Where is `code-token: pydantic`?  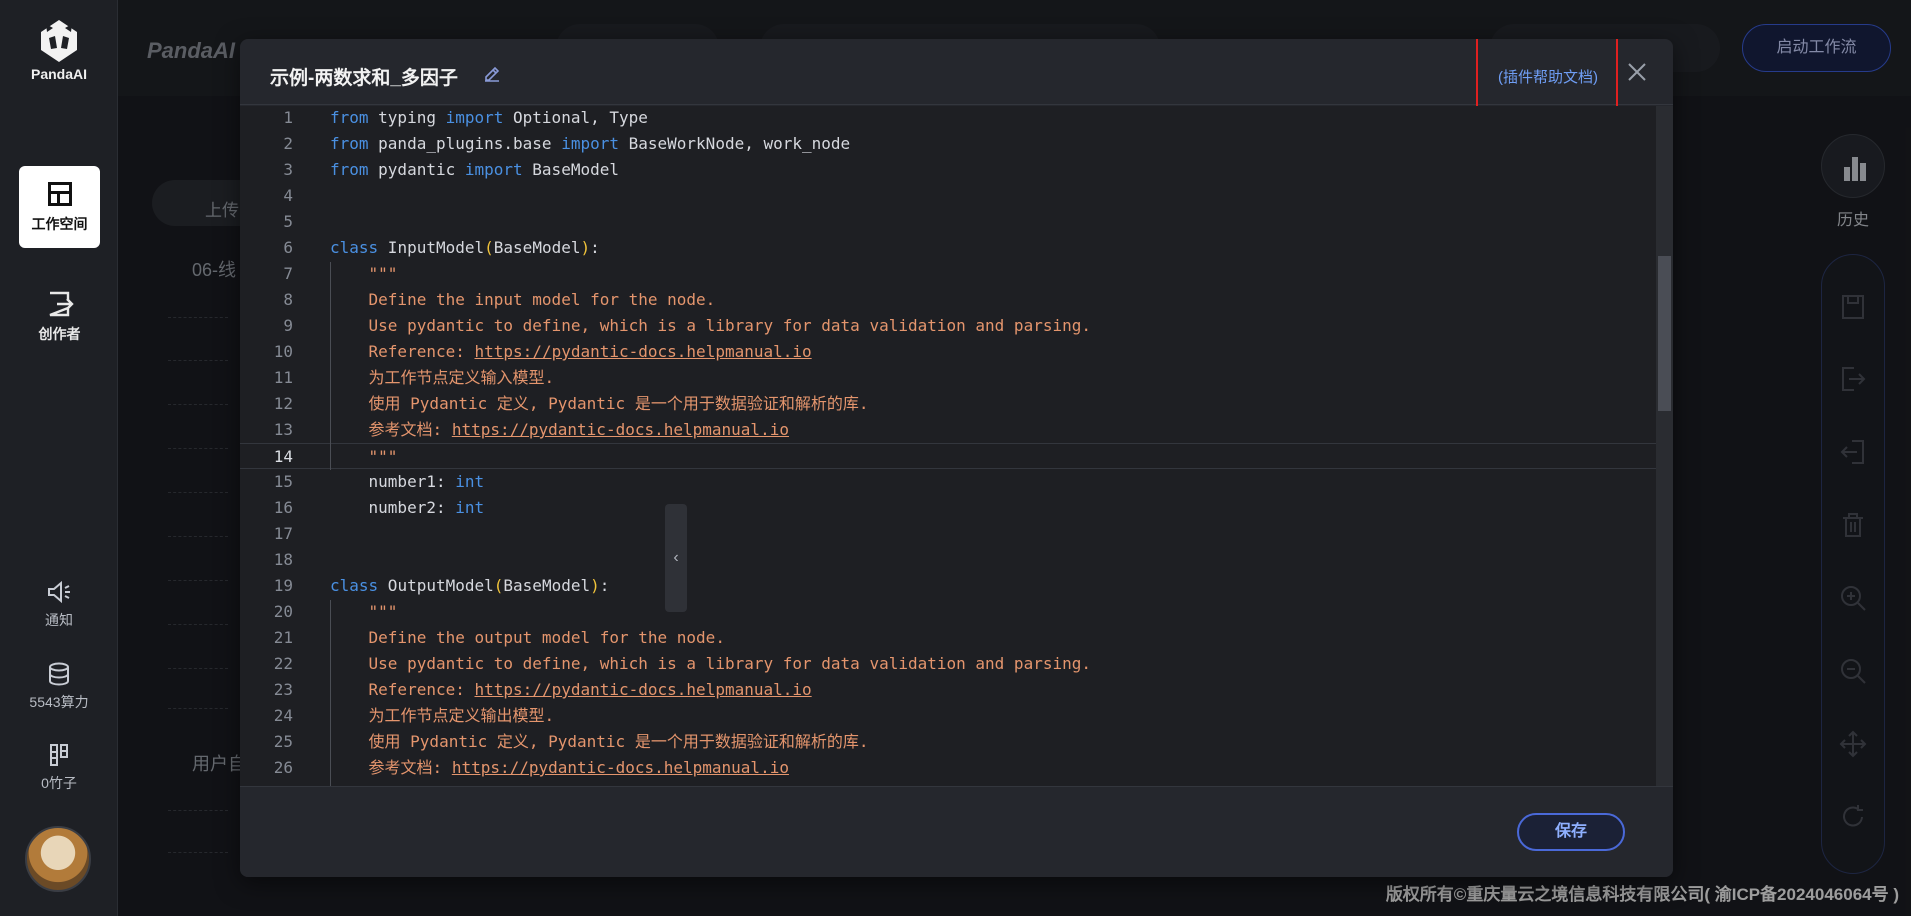 code-token: pydantic is located at coordinates (416, 169).